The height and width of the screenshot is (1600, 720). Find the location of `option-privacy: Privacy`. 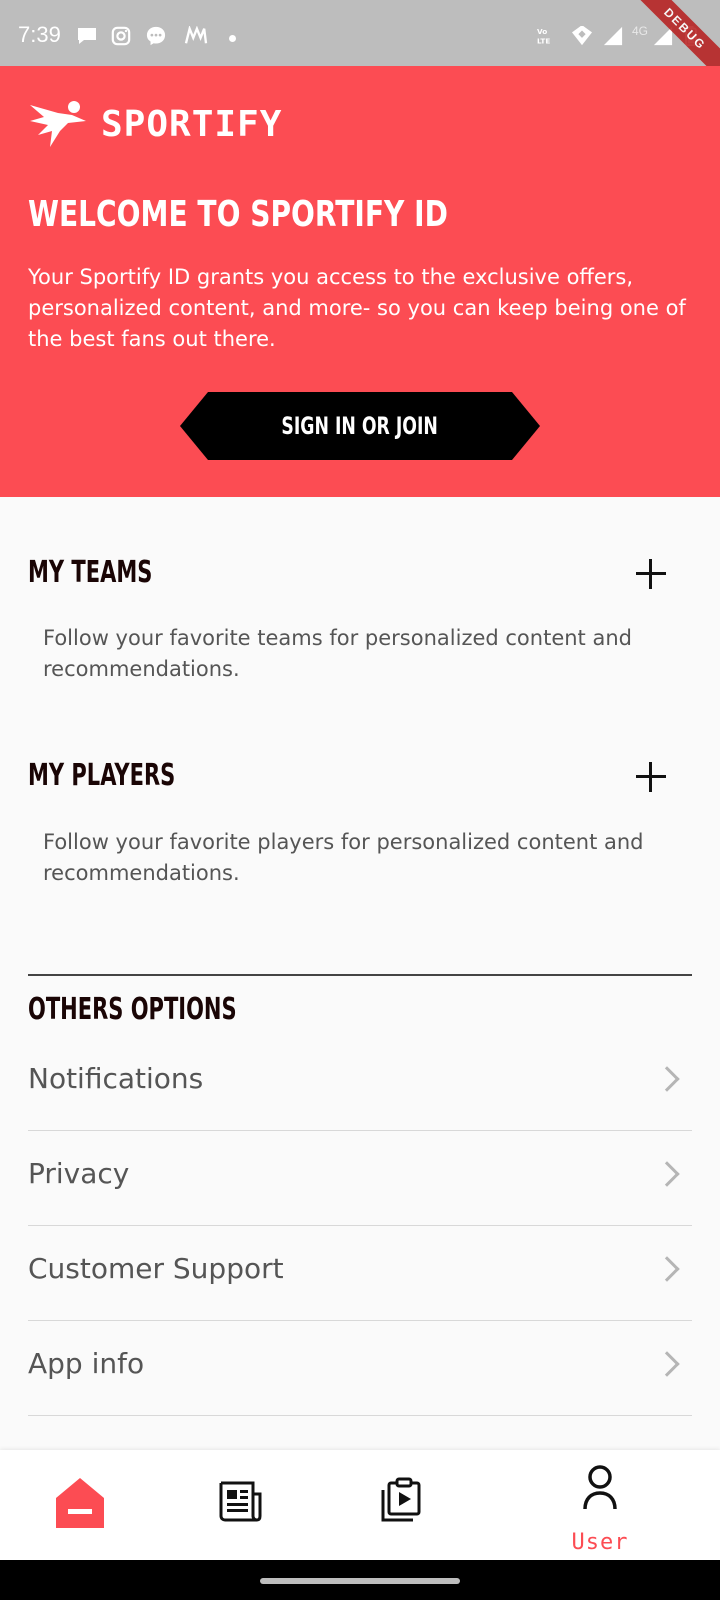

option-privacy: Privacy is located at coordinates (360, 1178).